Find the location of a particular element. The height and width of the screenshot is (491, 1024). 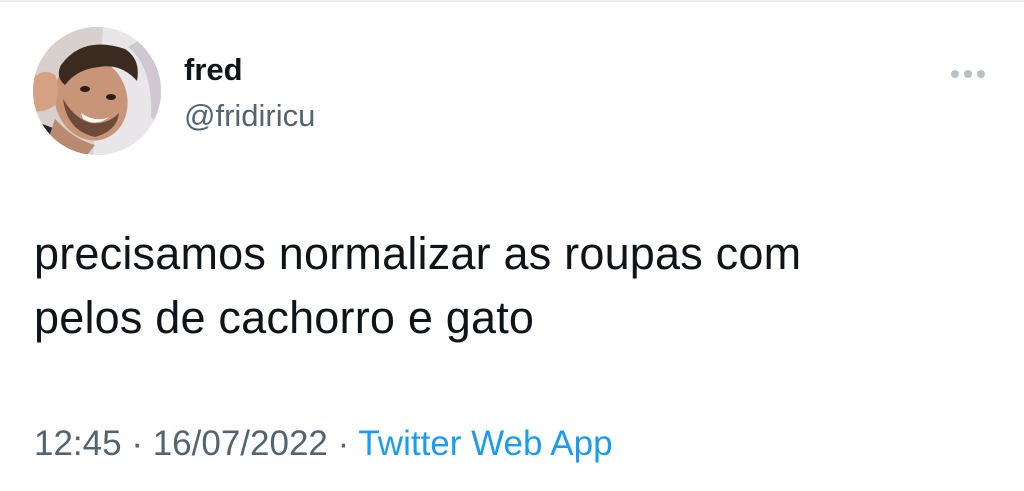

author-handle: @fridiricu is located at coordinates (249, 116).